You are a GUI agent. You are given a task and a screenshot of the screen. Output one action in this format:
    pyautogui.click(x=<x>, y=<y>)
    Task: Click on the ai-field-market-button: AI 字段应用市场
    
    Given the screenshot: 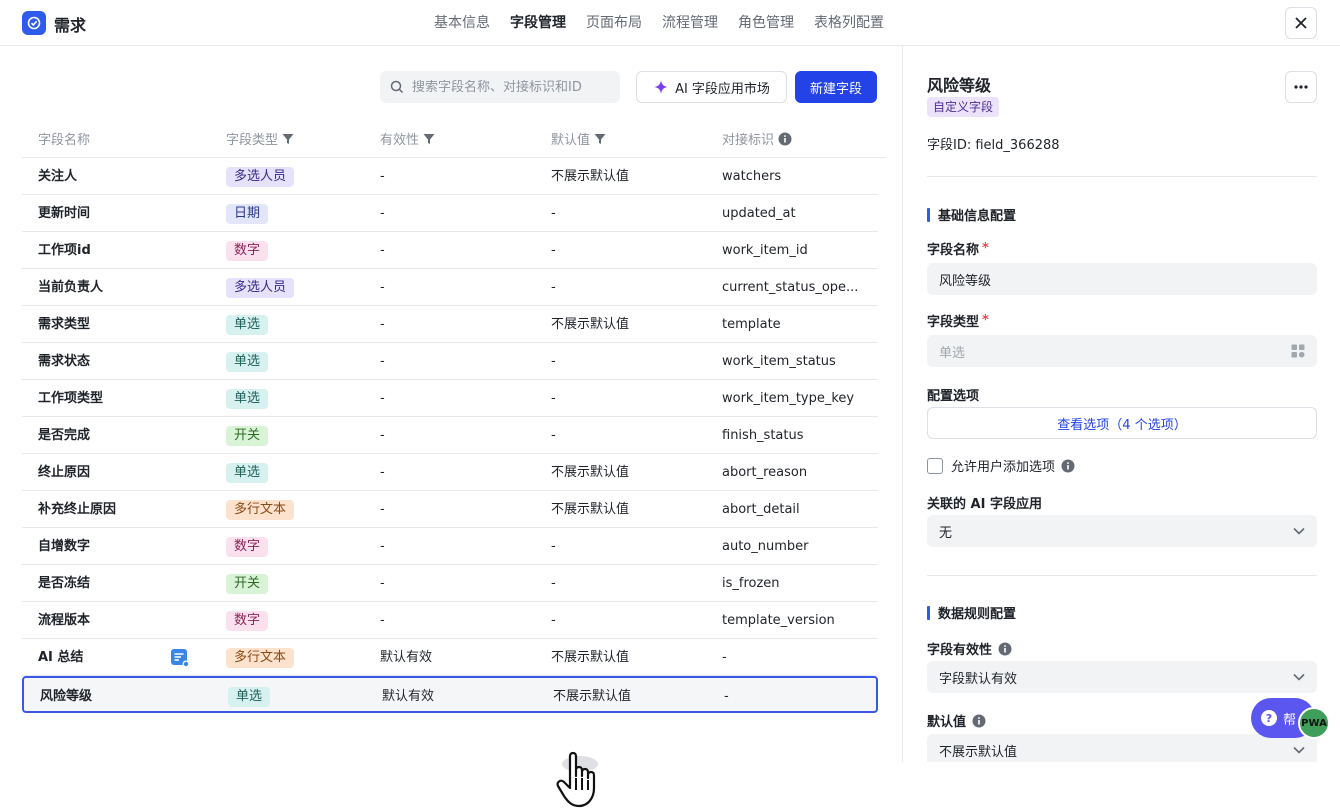 What is the action you would take?
    pyautogui.click(x=711, y=87)
    